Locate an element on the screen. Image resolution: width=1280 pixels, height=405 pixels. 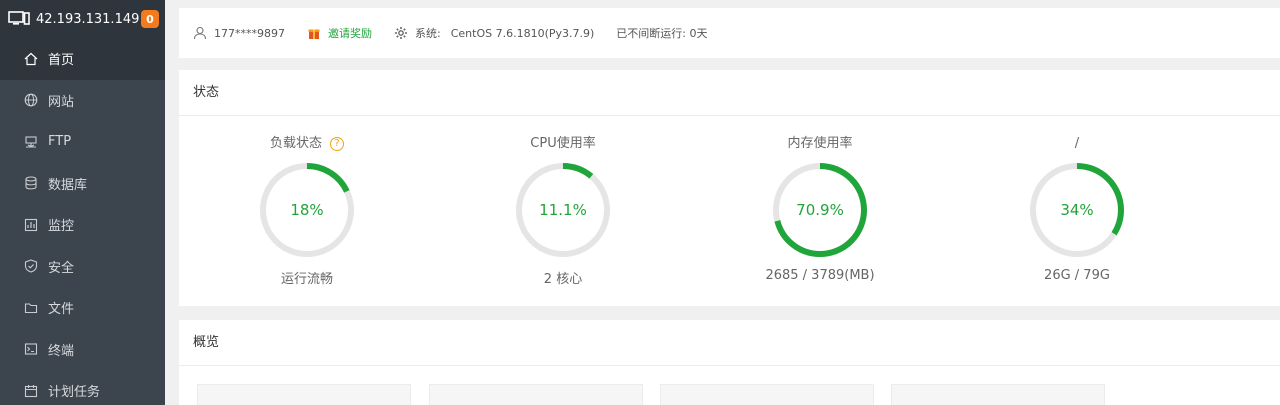
sidebar-item-monitor: 监控 is located at coordinates (82, 225).